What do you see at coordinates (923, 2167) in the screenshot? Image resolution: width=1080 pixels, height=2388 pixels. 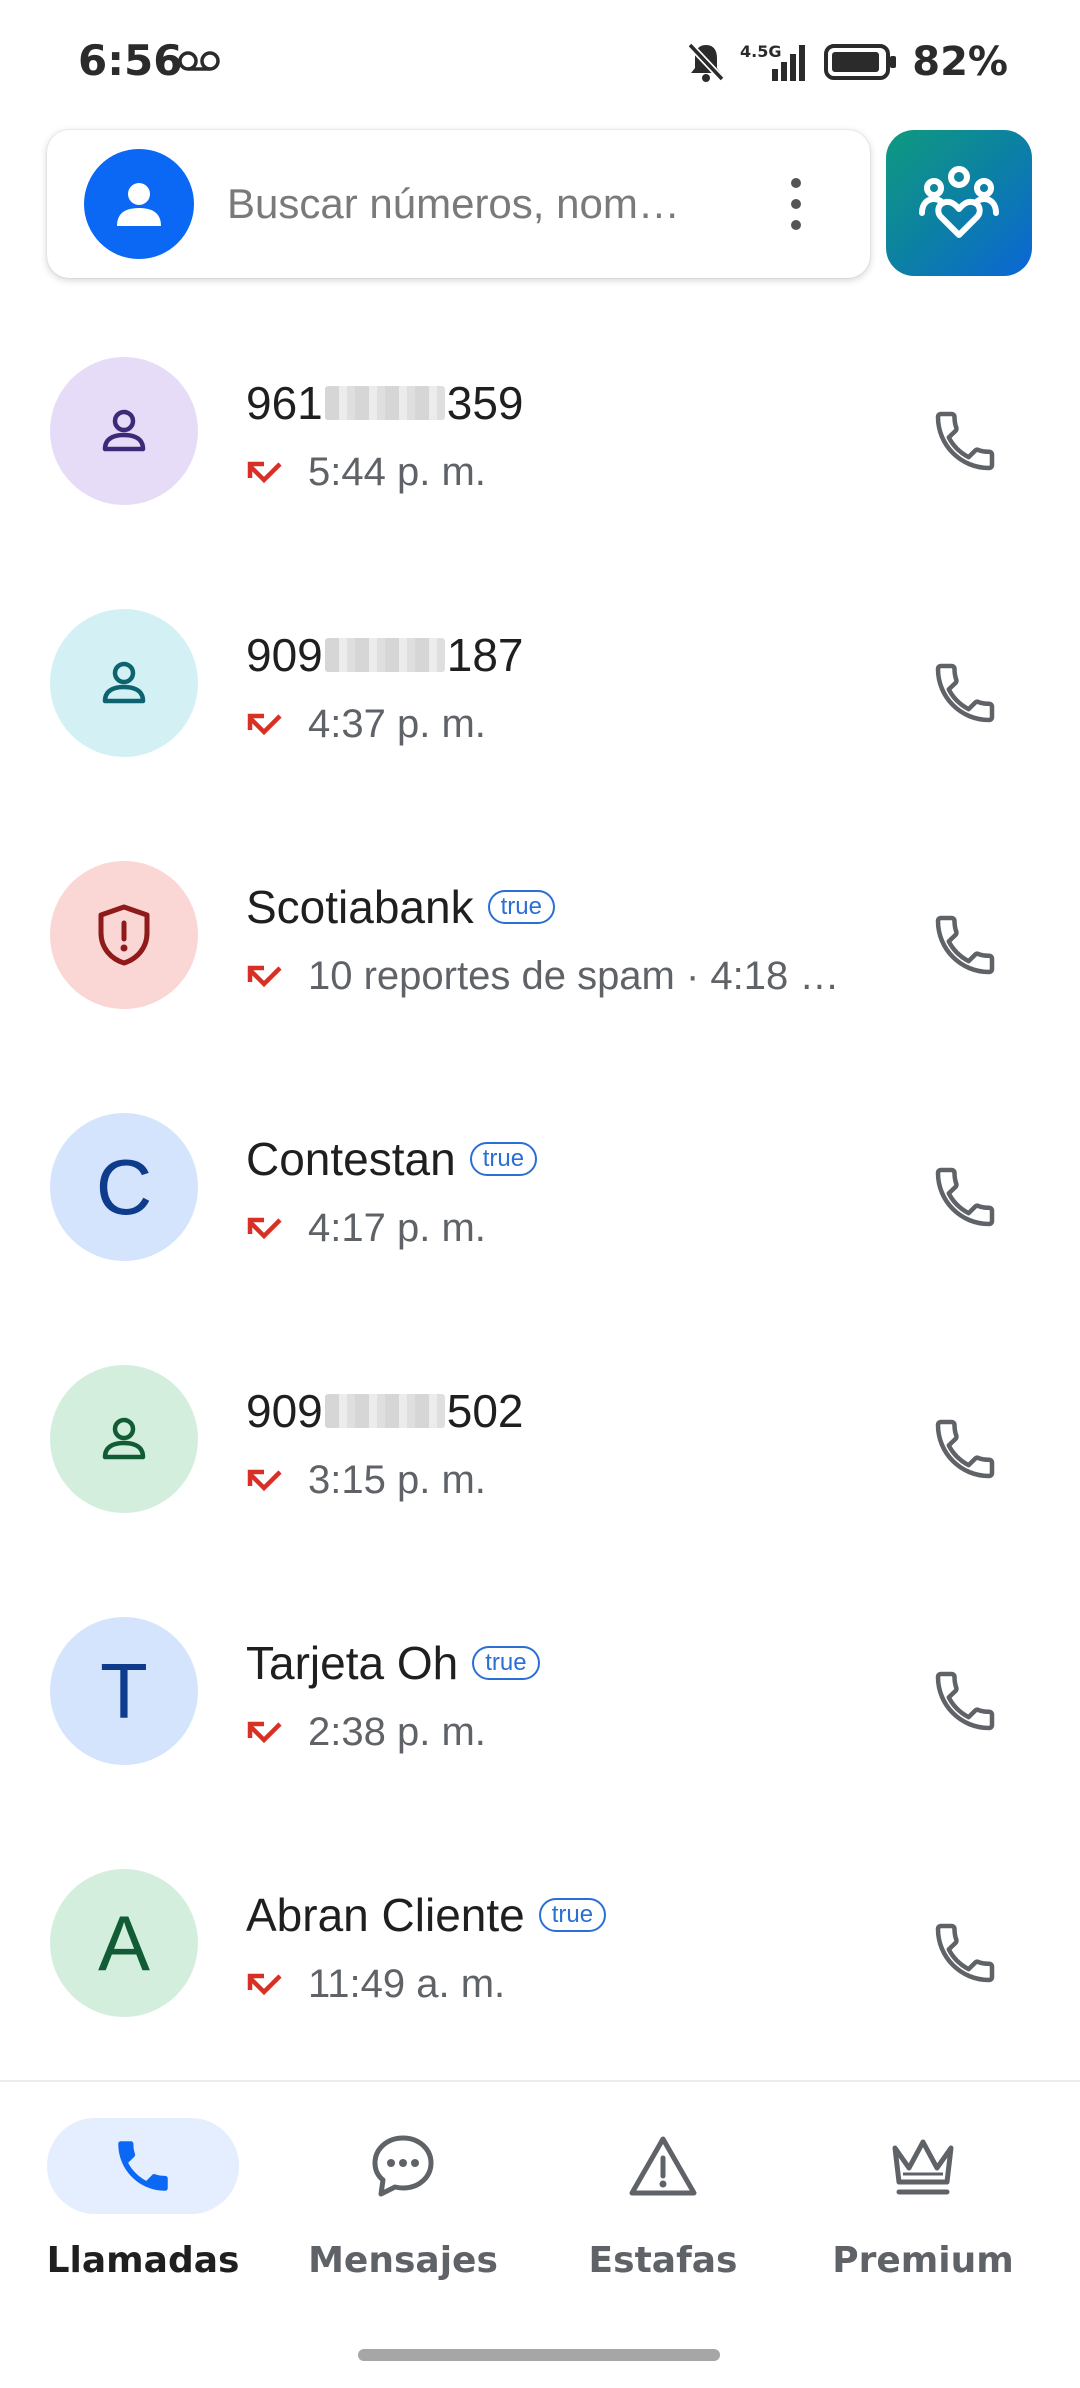 I see `crown-icon` at bounding box center [923, 2167].